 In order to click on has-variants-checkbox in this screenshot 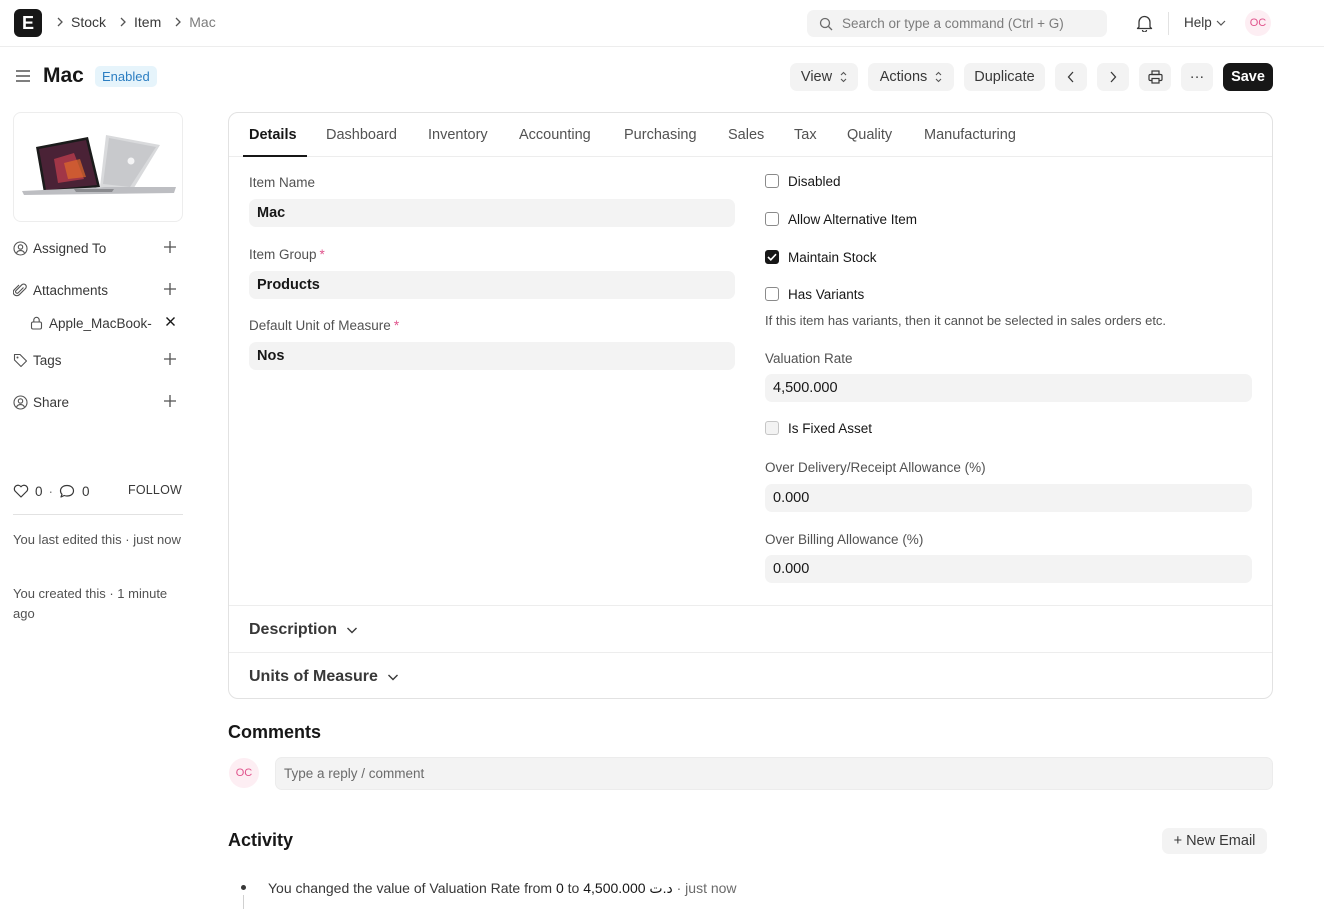, I will do `click(772, 294)`.